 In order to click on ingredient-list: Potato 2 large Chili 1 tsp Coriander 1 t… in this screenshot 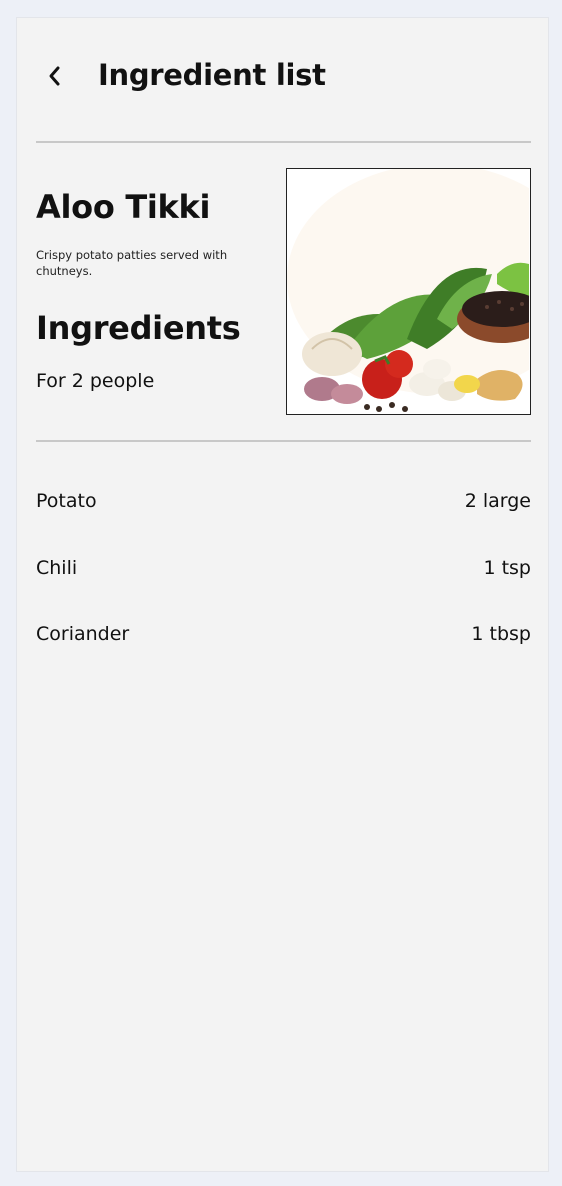, I will do `click(283, 568)`.